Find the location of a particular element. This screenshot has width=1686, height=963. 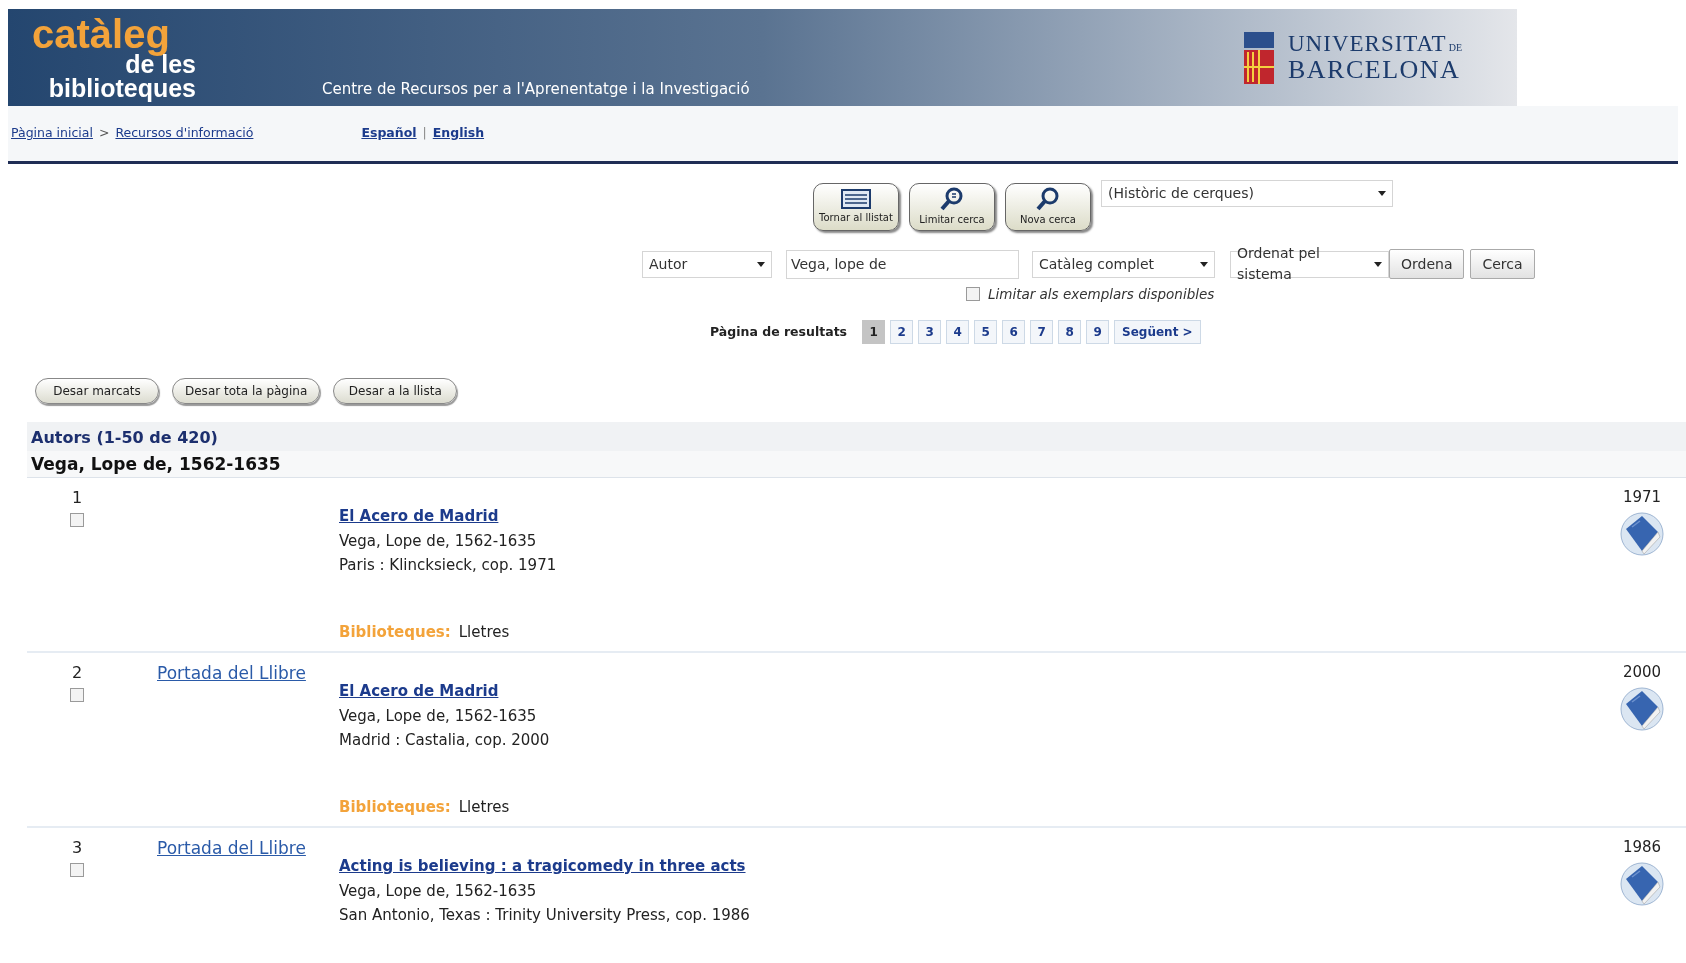

results-summary: Autors (1-50 de 420) is located at coordinates (124, 438).